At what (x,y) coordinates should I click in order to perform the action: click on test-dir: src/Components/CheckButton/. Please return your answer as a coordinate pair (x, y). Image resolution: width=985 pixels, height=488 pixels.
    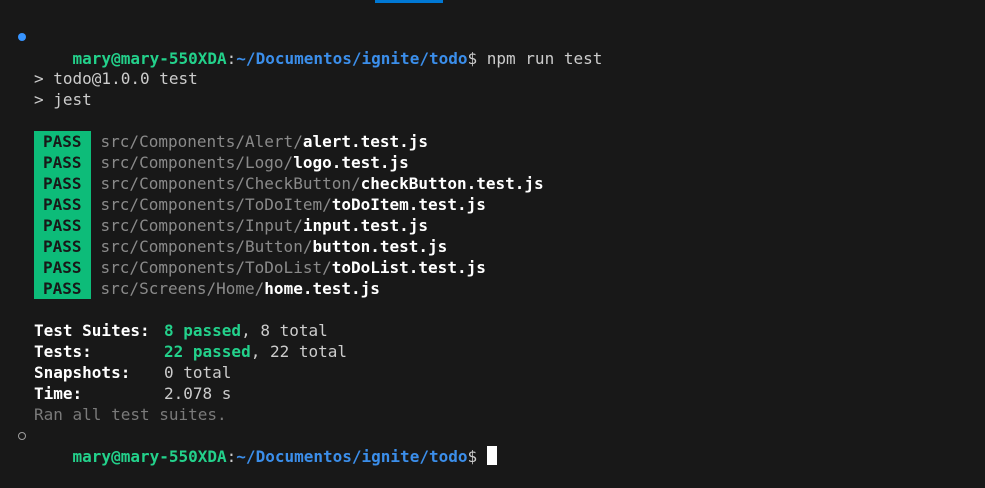
    Looking at the image, I should click on (230, 183).